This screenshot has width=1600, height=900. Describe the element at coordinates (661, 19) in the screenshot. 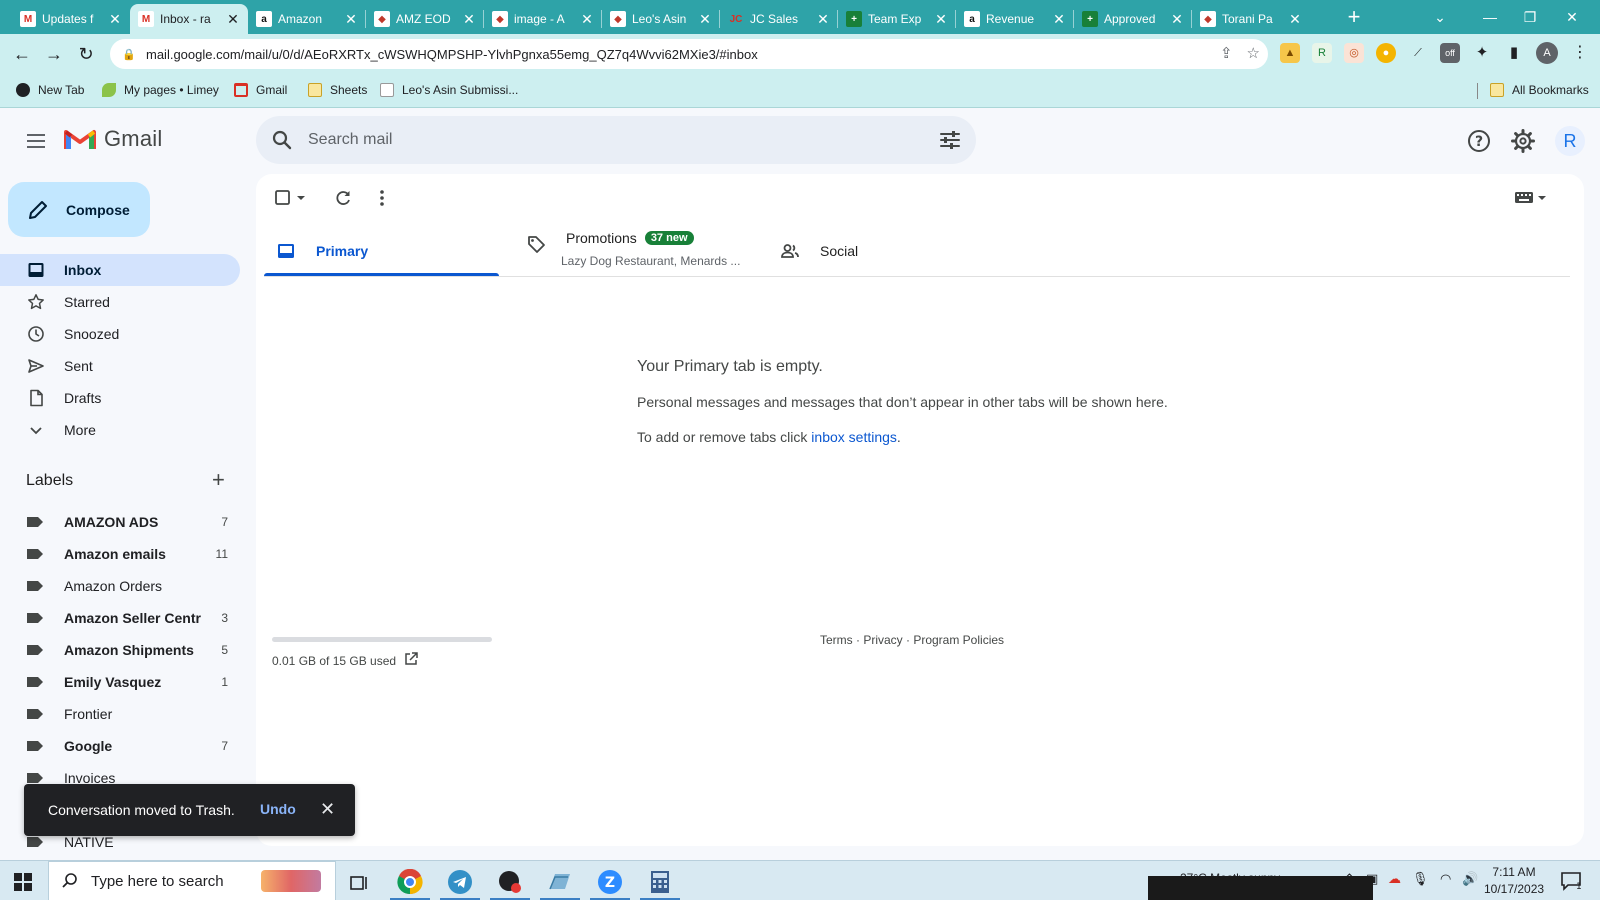

I see `browser-tab: ◆ Leo's Asin ✕` at that location.